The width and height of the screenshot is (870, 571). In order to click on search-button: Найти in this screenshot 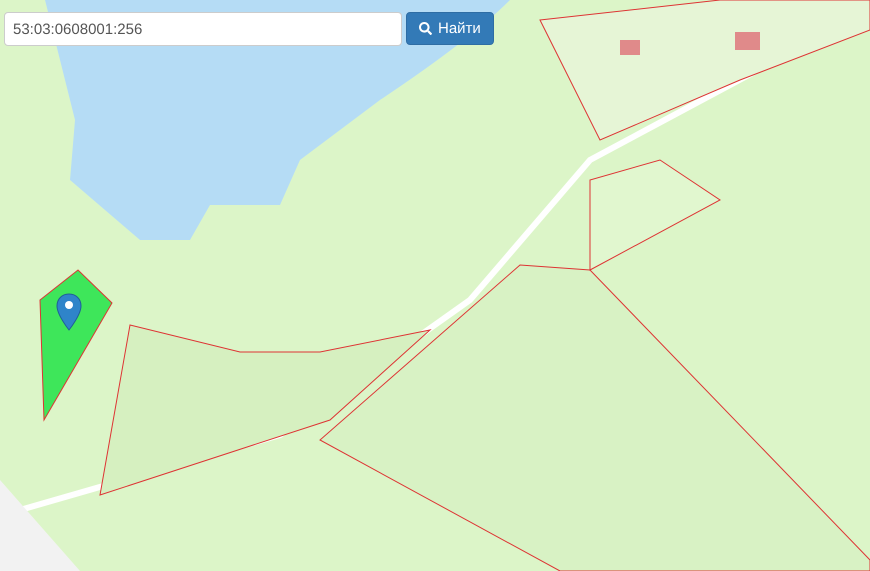, I will do `click(450, 28)`.